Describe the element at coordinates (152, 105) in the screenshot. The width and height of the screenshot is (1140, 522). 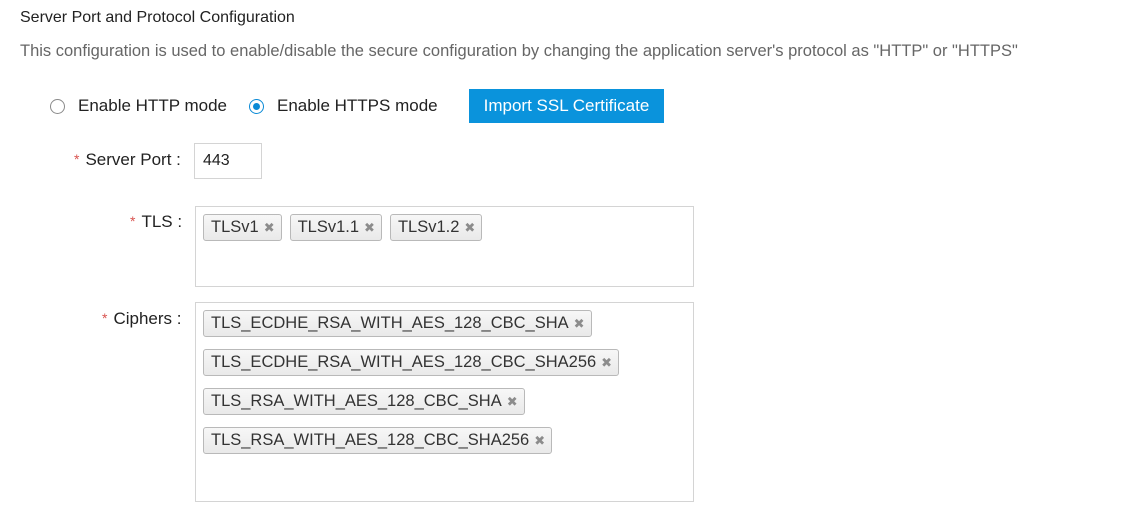
I see `http-mode-label: Enable HTTP mode` at that location.